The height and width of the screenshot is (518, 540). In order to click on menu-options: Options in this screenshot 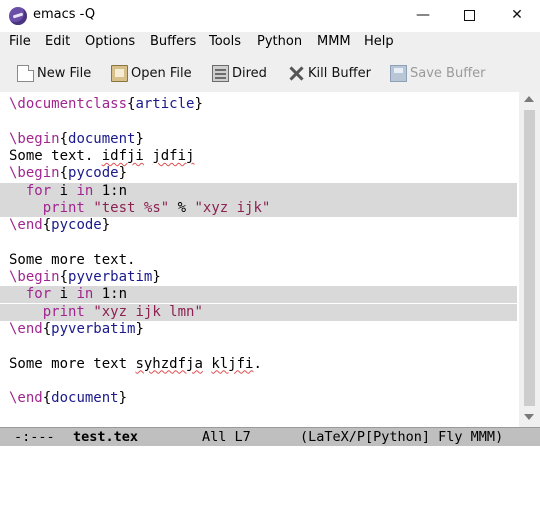, I will do `click(110, 41)`.